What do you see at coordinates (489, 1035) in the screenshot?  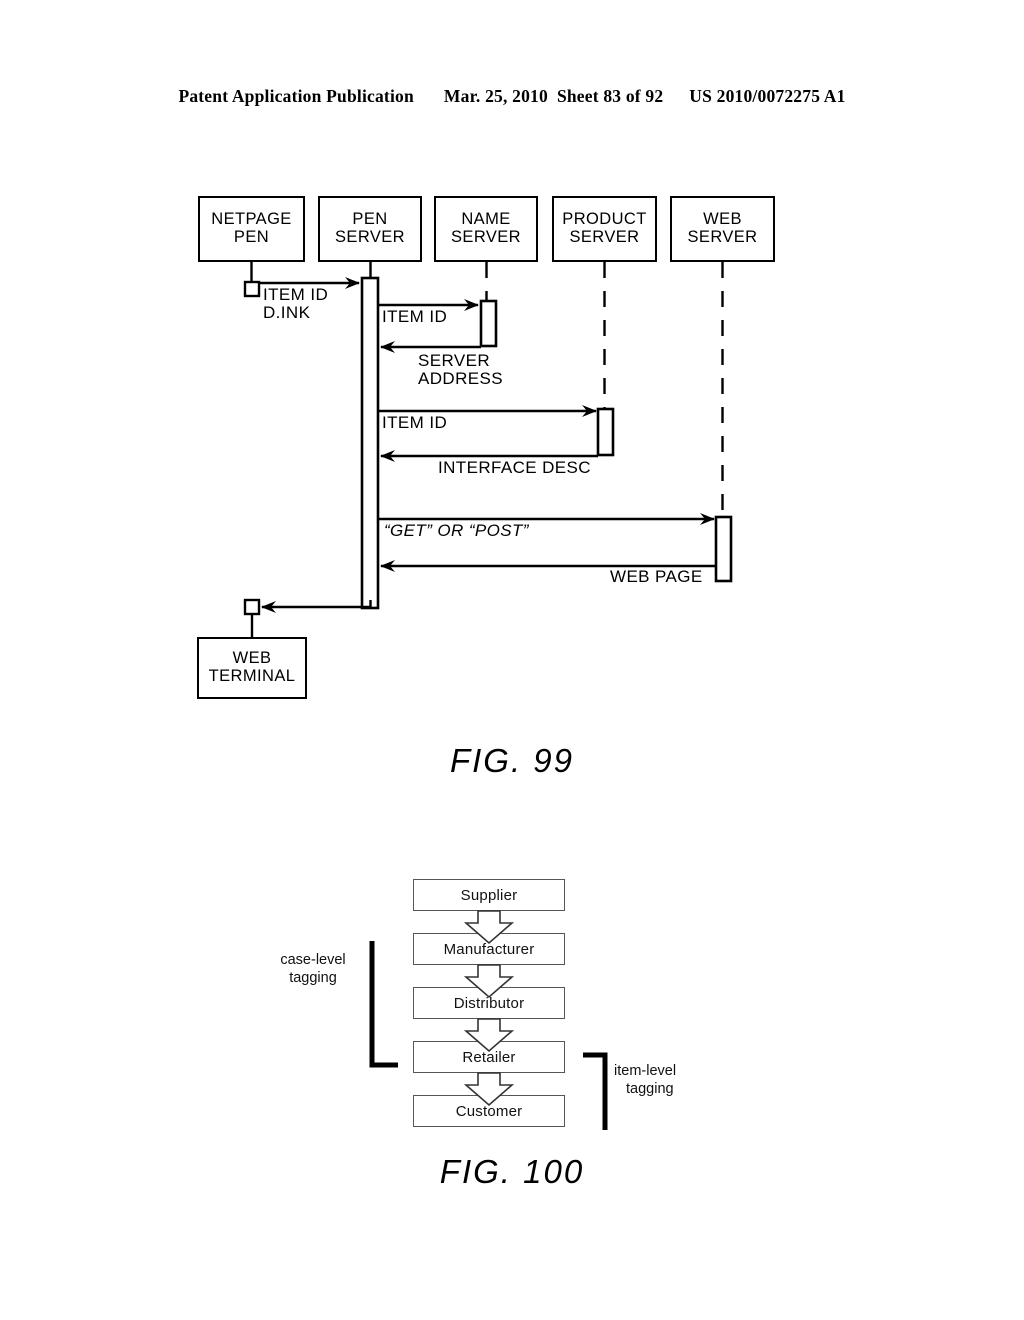 I see `block-arrow-distributor-to-retailer` at bounding box center [489, 1035].